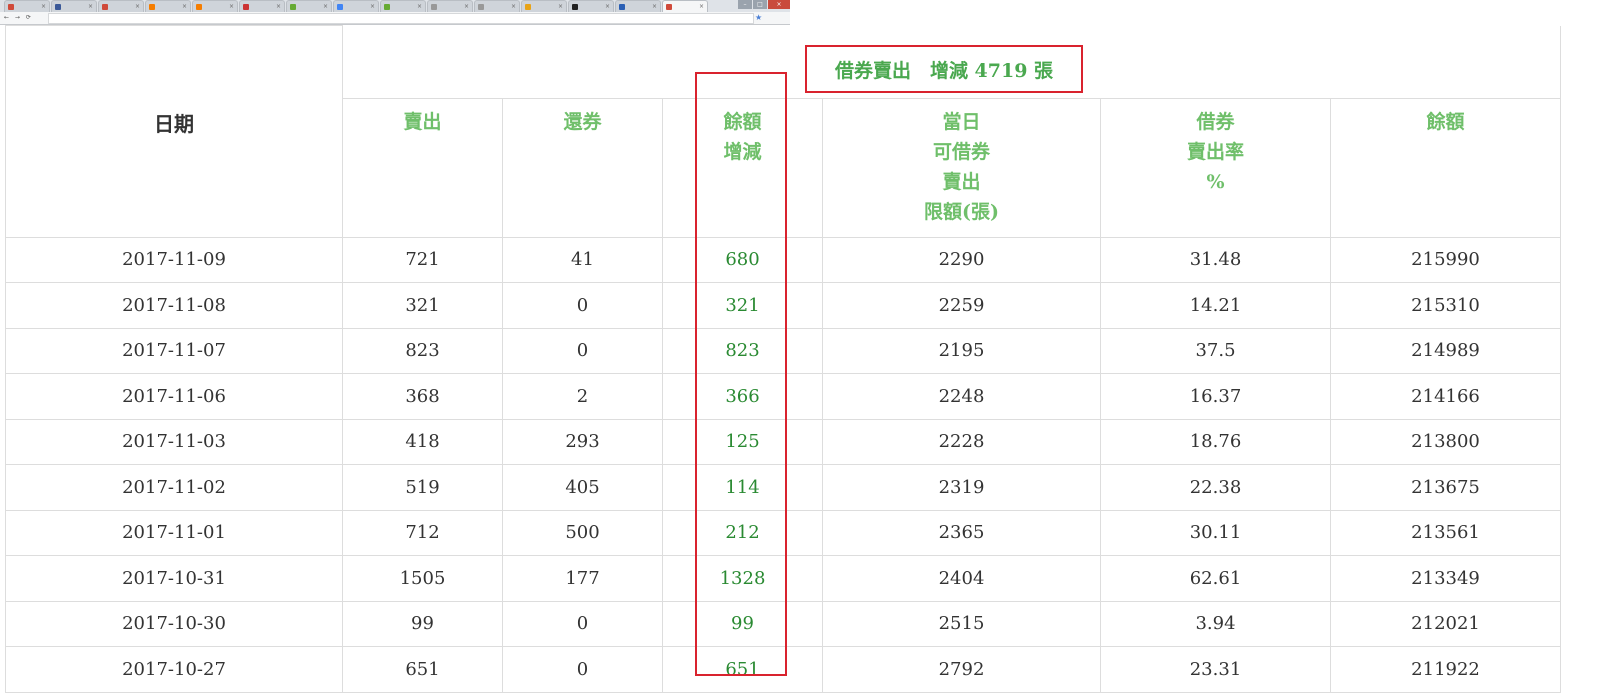 This screenshot has height=698, width=1600. Describe the element at coordinates (422, 350) in the screenshot. I see `cell-sell: 823` at that location.